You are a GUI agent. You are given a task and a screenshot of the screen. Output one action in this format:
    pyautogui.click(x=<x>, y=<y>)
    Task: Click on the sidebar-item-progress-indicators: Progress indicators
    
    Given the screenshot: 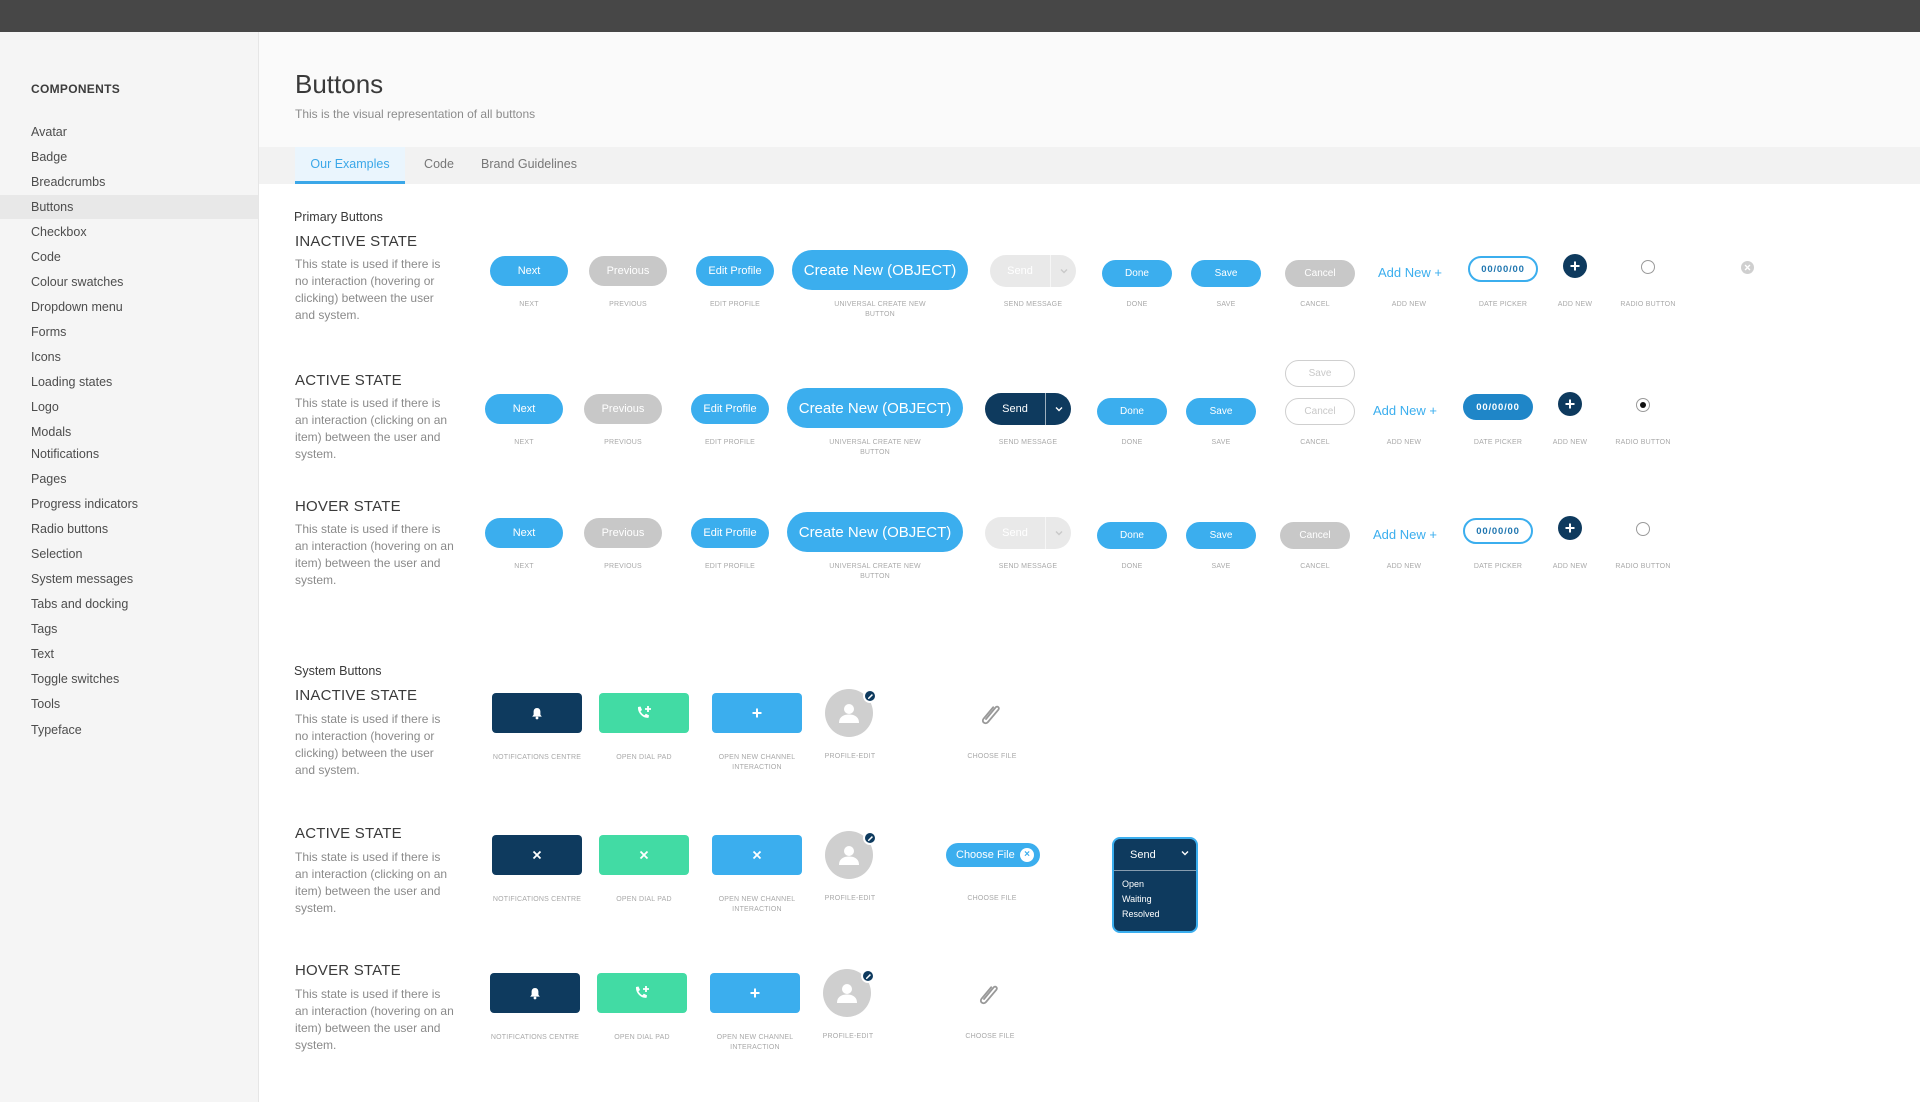 What is the action you would take?
    pyautogui.click(x=129, y=504)
    